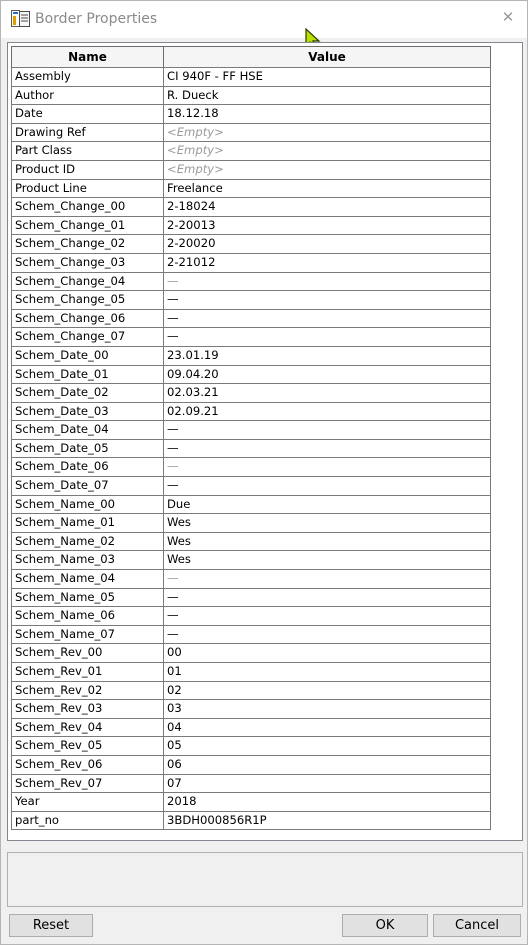 This screenshot has width=528, height=945. What do you see at coordinates (327, 727) in the screenshot?
I see `property-value-cell: 04` at bounding box center [327, 727].